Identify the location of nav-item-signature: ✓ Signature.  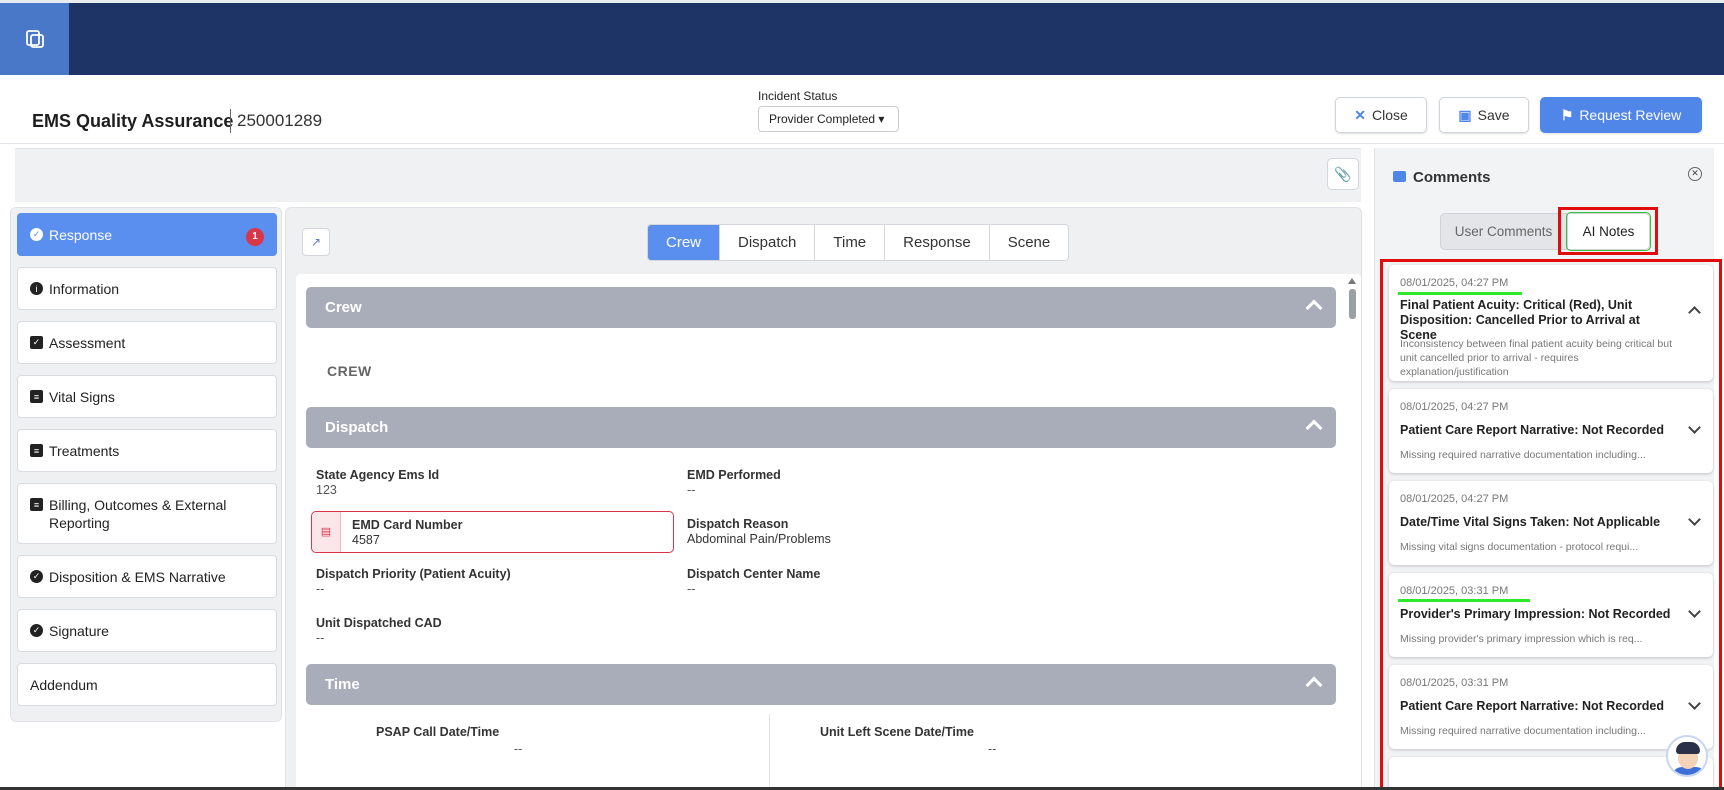
(147, 630).